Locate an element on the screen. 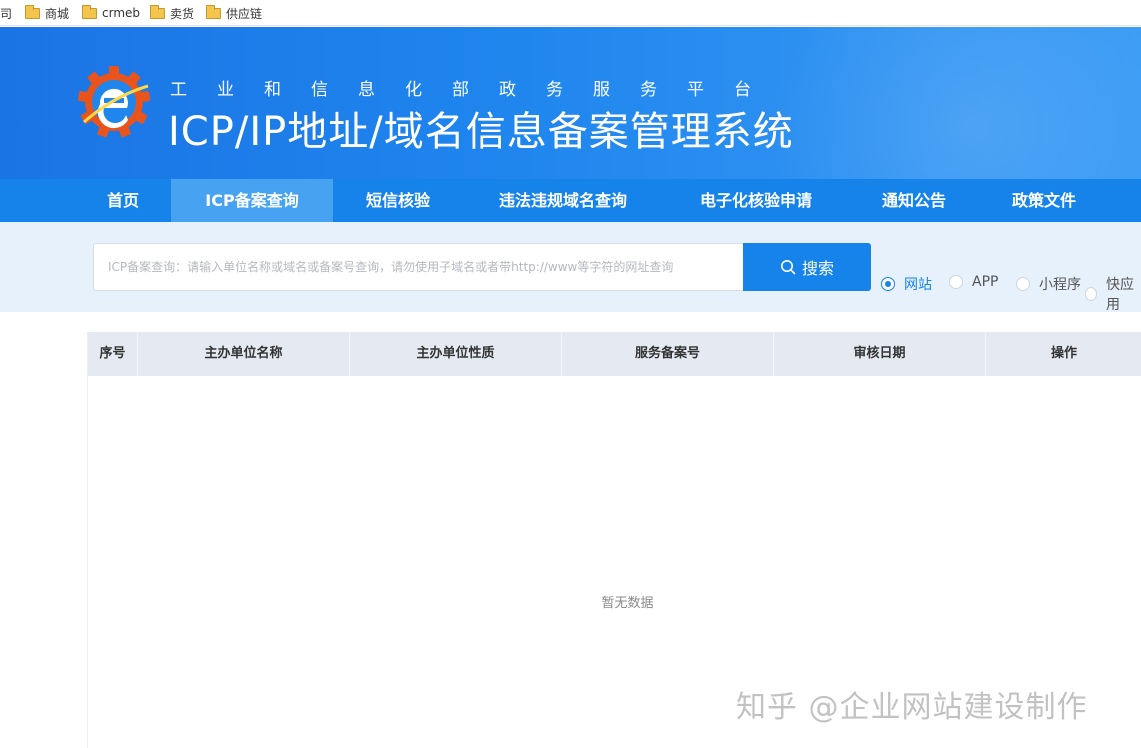 Image resolution: width=1141 pixels, height=748 pixels. search-button: 搜索 is located at coordinates (807, 267).